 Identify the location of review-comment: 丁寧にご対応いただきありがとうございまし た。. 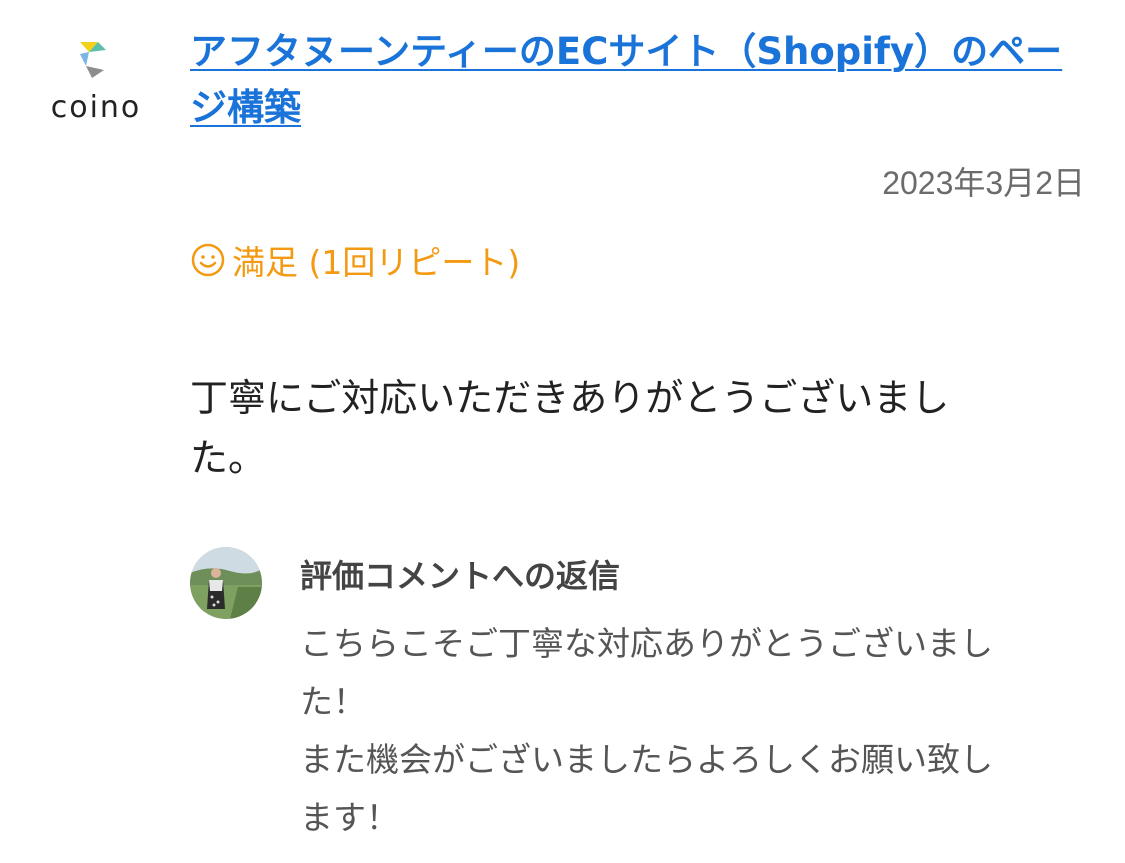
(620, 428).